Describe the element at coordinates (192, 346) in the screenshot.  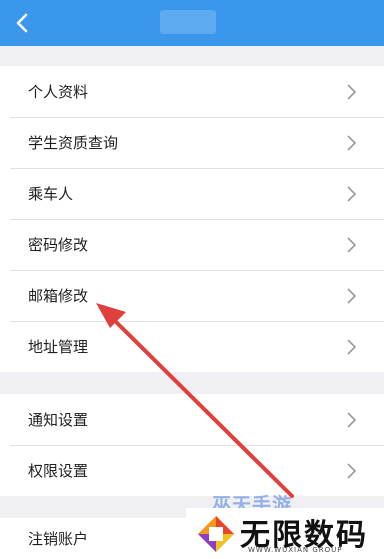
I see `menu-item-address-management: 地址管理` at that location.